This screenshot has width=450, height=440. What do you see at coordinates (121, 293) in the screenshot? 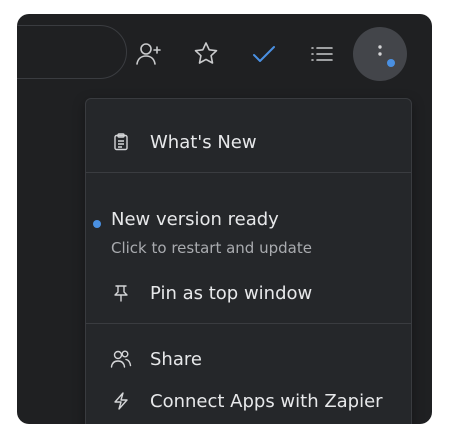
I see `pin-icon` at bounding box center [121, 293].